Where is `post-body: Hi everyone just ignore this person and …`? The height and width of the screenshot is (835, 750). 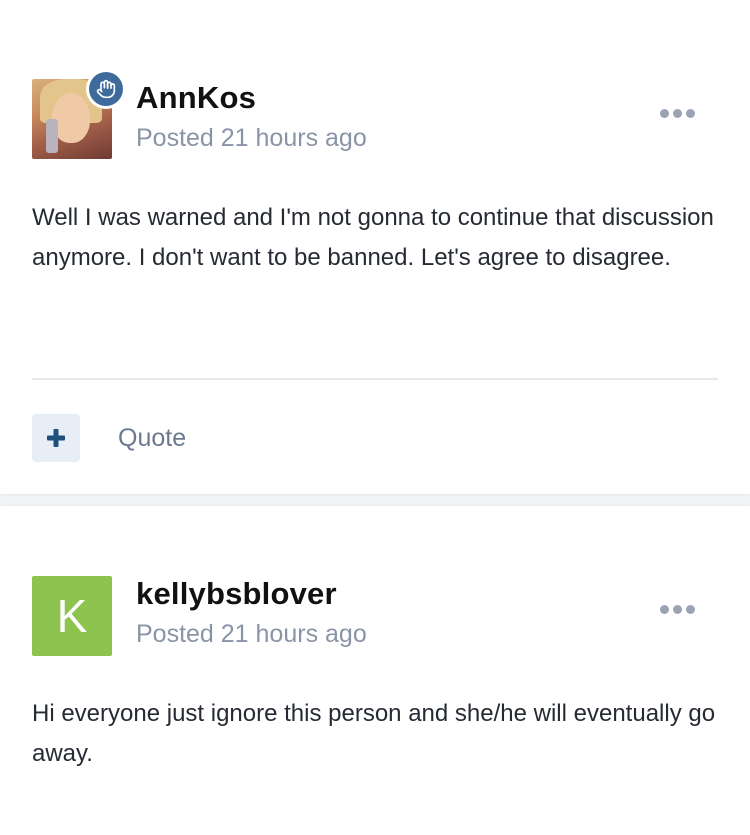 post-body: Hi everyone just ignore this person and … is located at coordinates (374, 733).